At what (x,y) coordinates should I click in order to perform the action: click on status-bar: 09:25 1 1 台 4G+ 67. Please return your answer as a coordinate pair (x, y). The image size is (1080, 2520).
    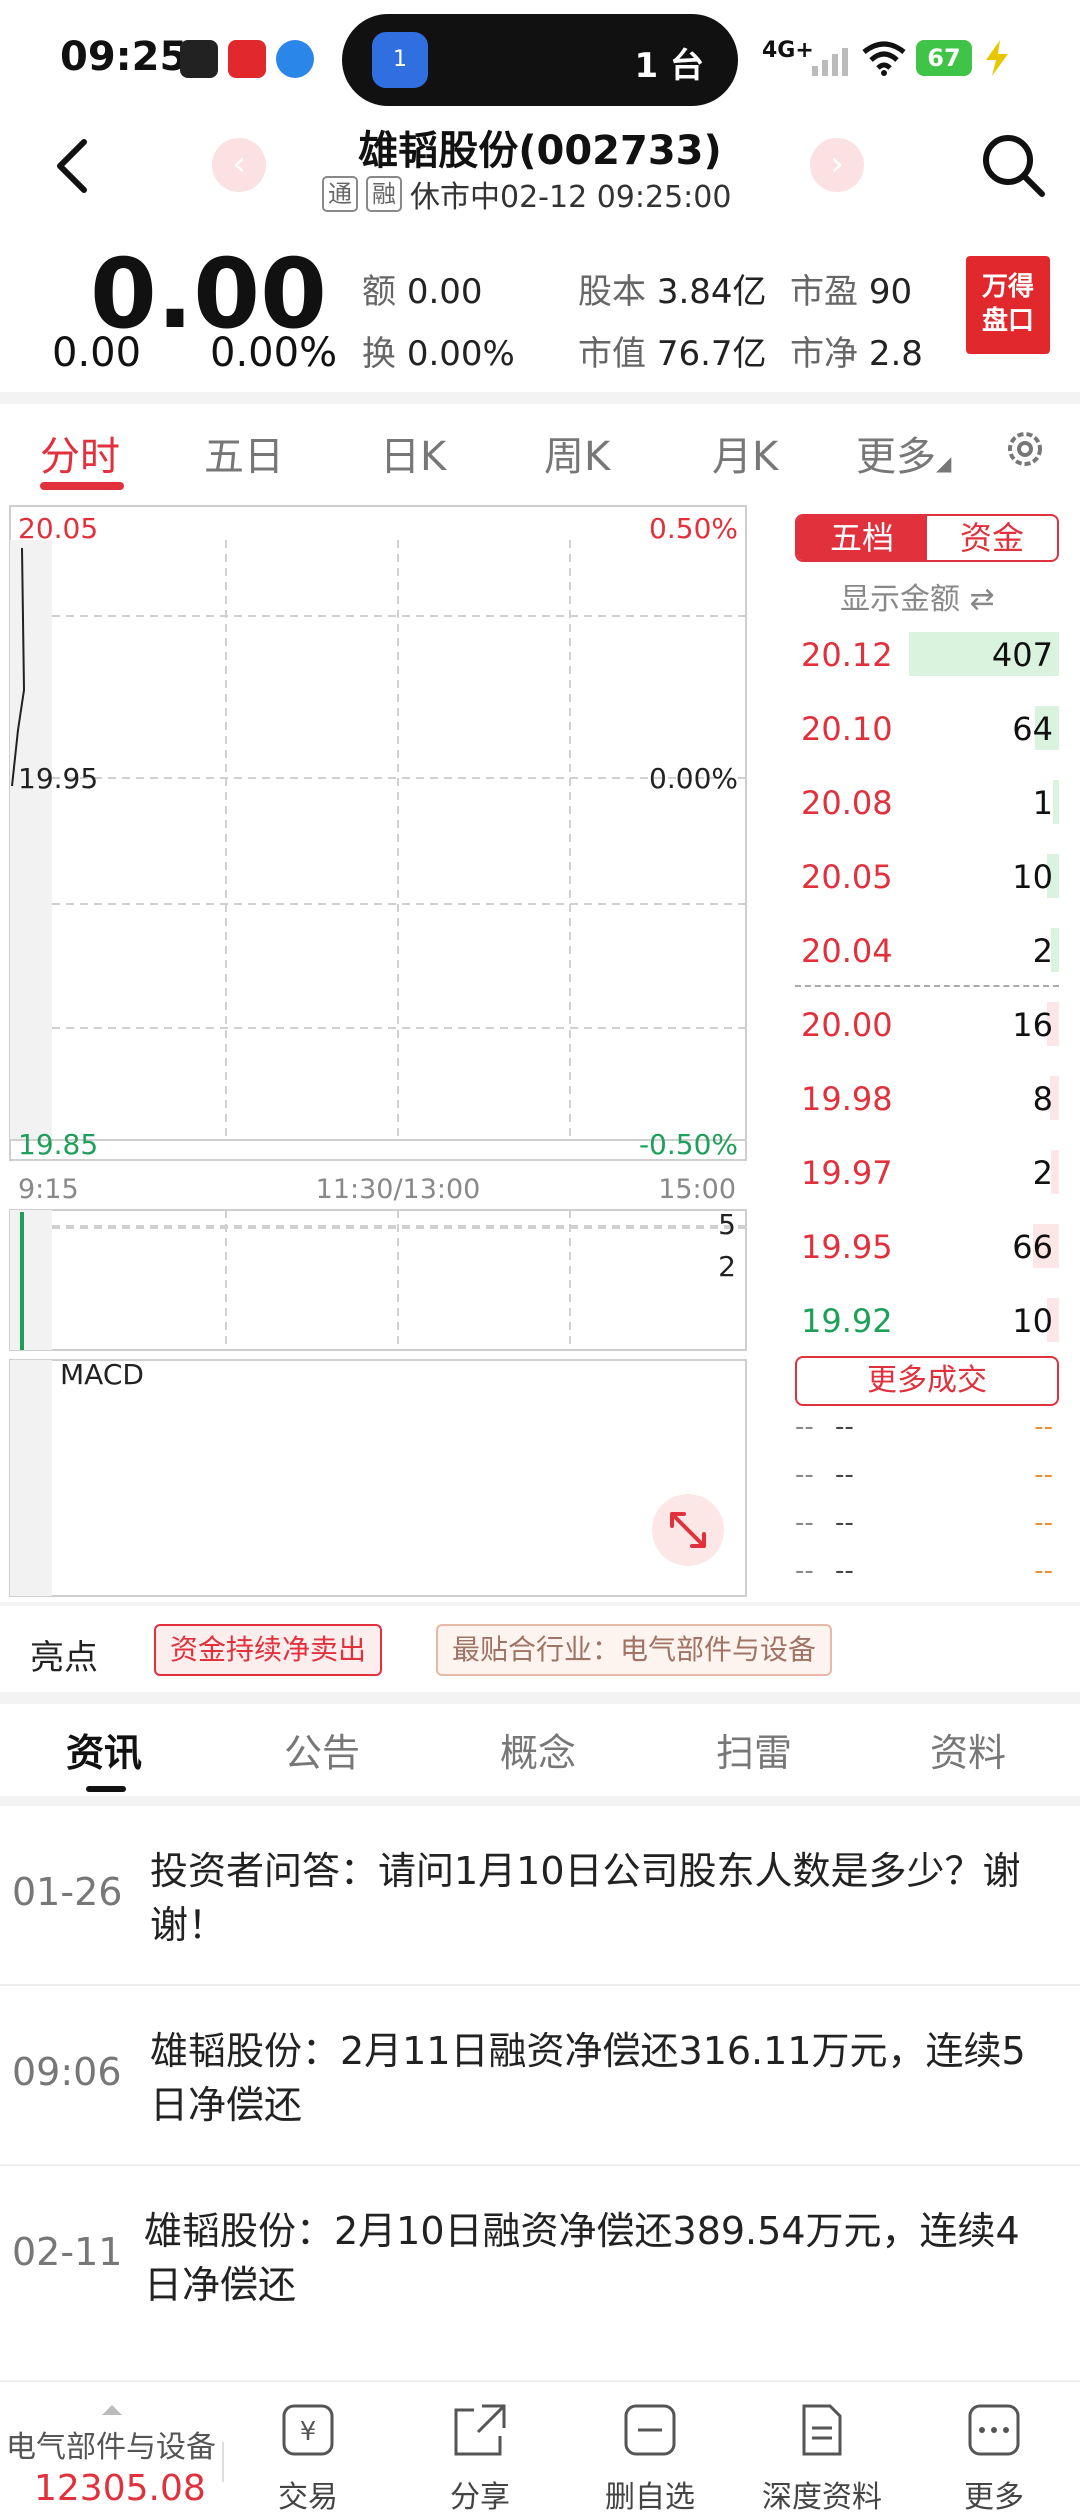
    Looking at the image, I should click on (540, 60).